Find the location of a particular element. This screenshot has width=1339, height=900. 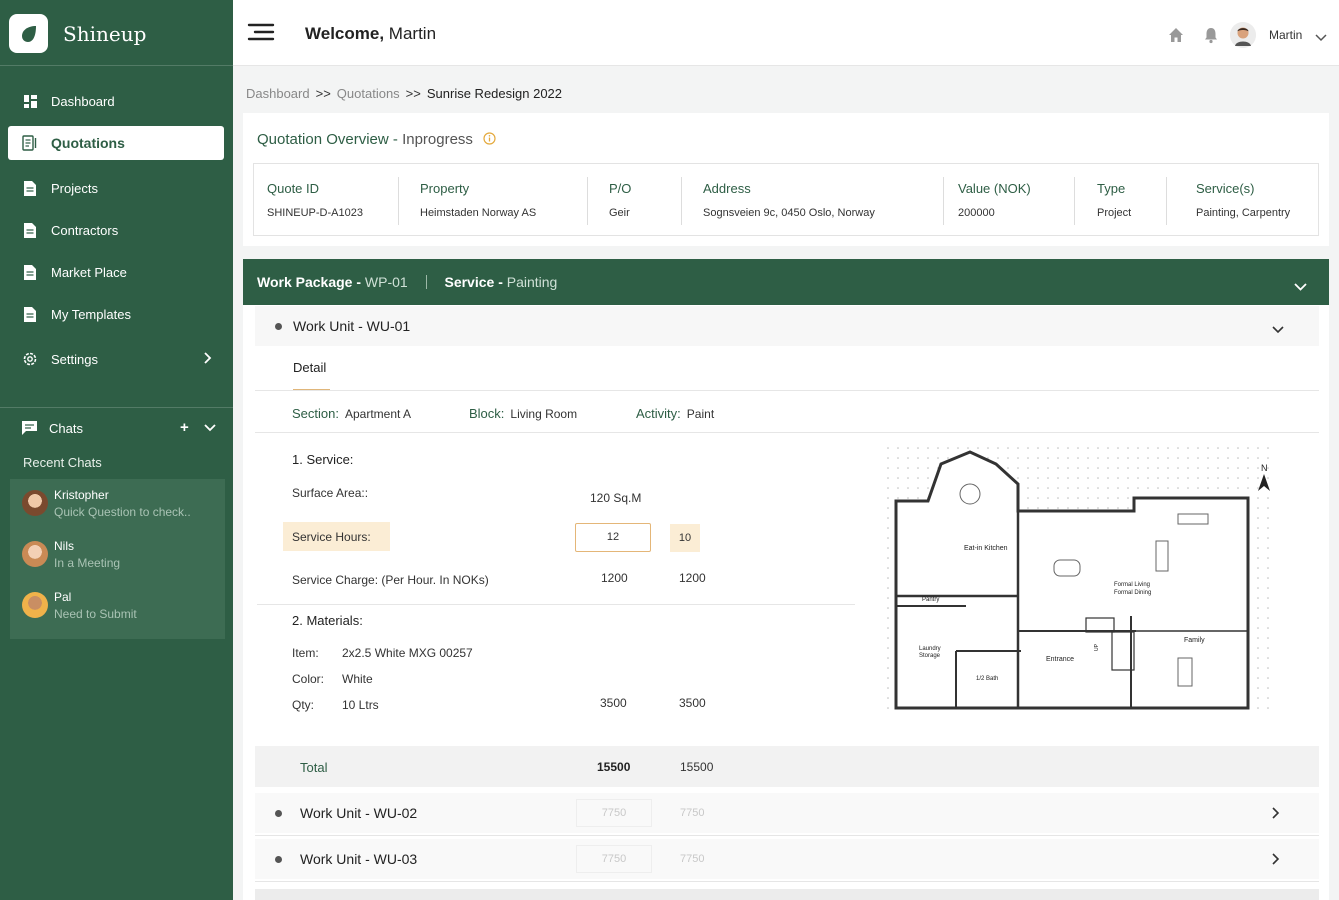

meta-activity: Activity: Paint is located at coordinates (675, 413).